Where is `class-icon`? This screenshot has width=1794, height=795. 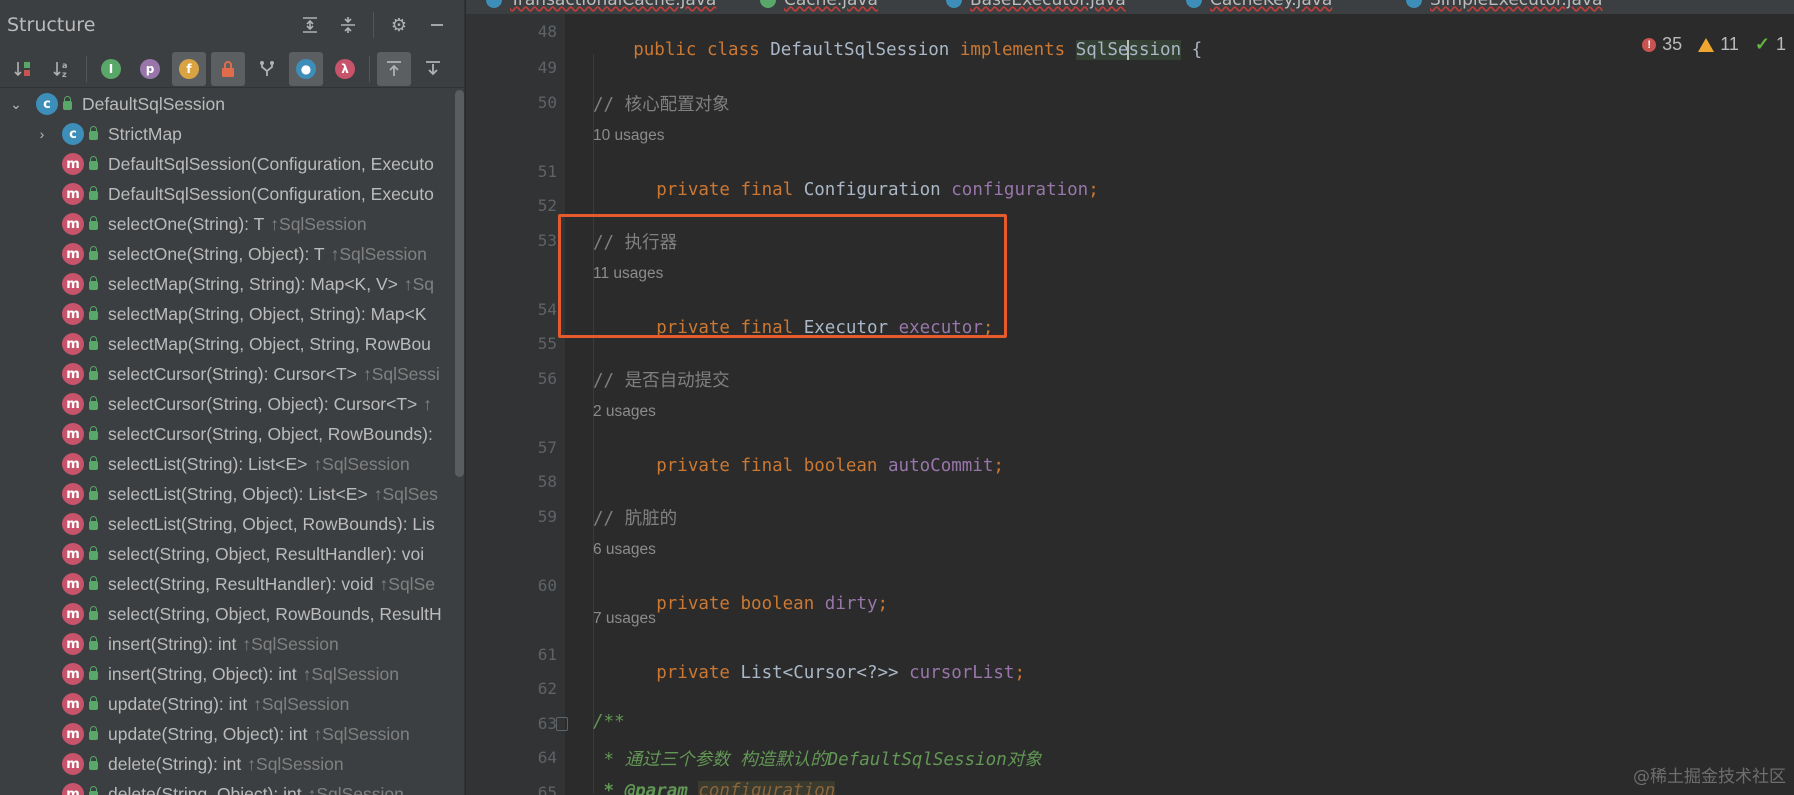 class-icon is located at coordinates (494, 4).